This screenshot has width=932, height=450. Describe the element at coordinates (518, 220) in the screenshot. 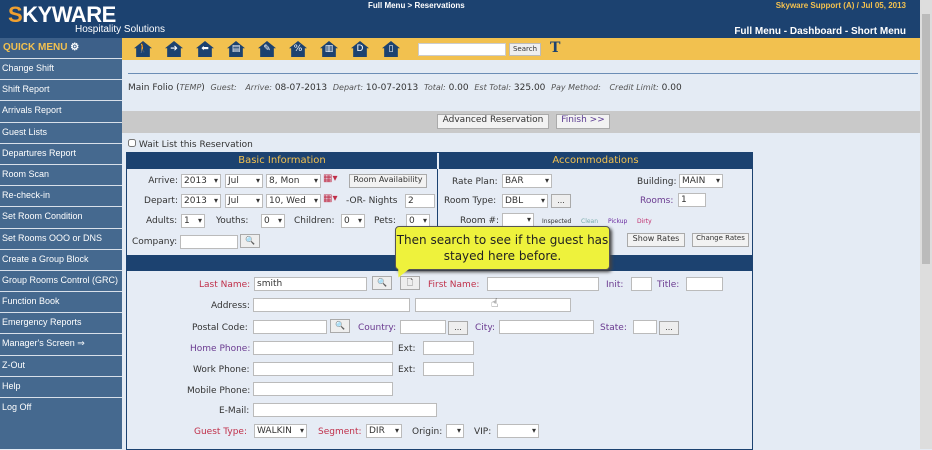

I see `room-number-select` at that location.